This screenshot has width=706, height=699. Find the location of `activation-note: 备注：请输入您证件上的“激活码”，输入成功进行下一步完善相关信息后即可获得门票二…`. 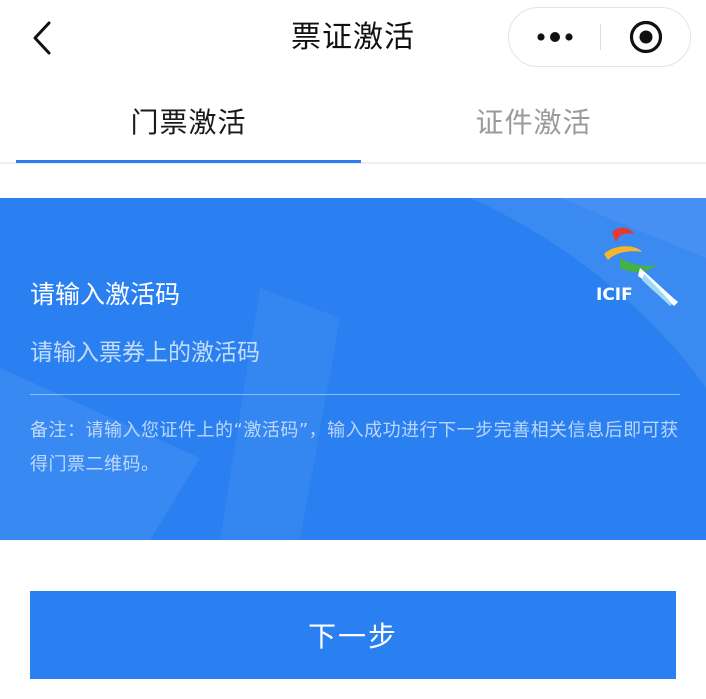

activation-note: 备注：请输入您证件上的“激活码”，输入成功进行下一步完善相关信息后即可获得门票二… is located at coordinates (354, 447).